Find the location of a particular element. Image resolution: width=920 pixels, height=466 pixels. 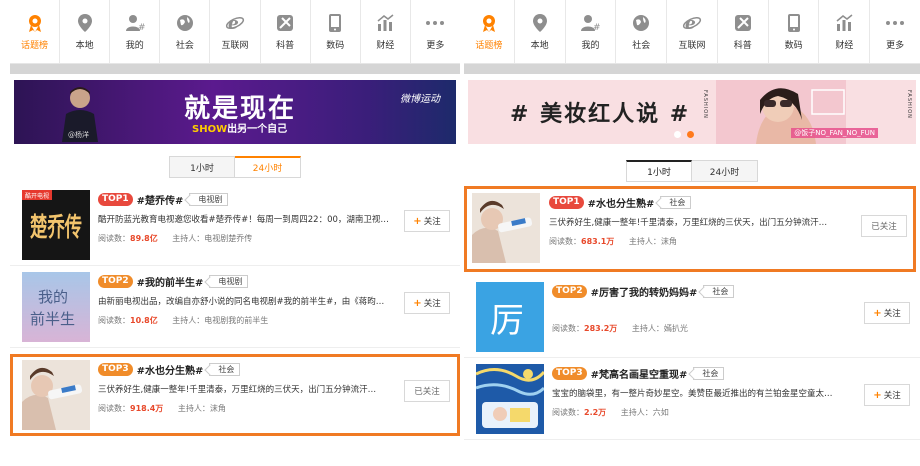

time-tabs: 1小时 24小时 is located at coordinates (692, 171).